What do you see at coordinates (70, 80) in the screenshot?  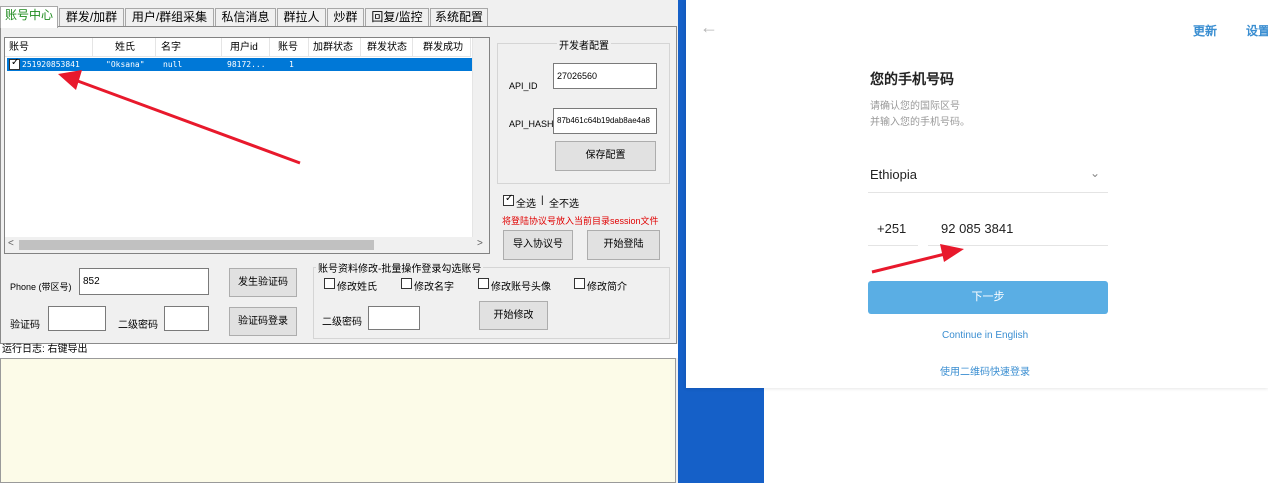 I see `arrowhead-account` at bounding box center [70, 80].